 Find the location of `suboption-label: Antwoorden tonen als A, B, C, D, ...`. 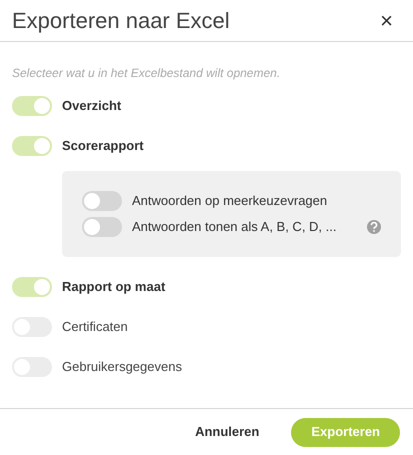

suboption-label: Antwoorden tonen als A, B, C, D, ... is located at coordinates (235, 227).